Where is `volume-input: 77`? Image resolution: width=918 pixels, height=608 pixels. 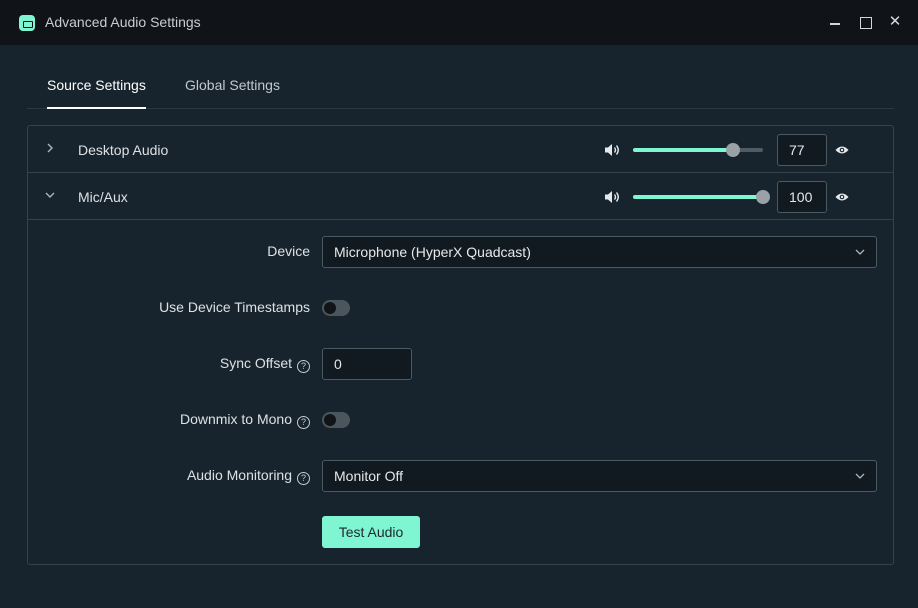
volume-input: 77 is located at coordinates (802, 150).